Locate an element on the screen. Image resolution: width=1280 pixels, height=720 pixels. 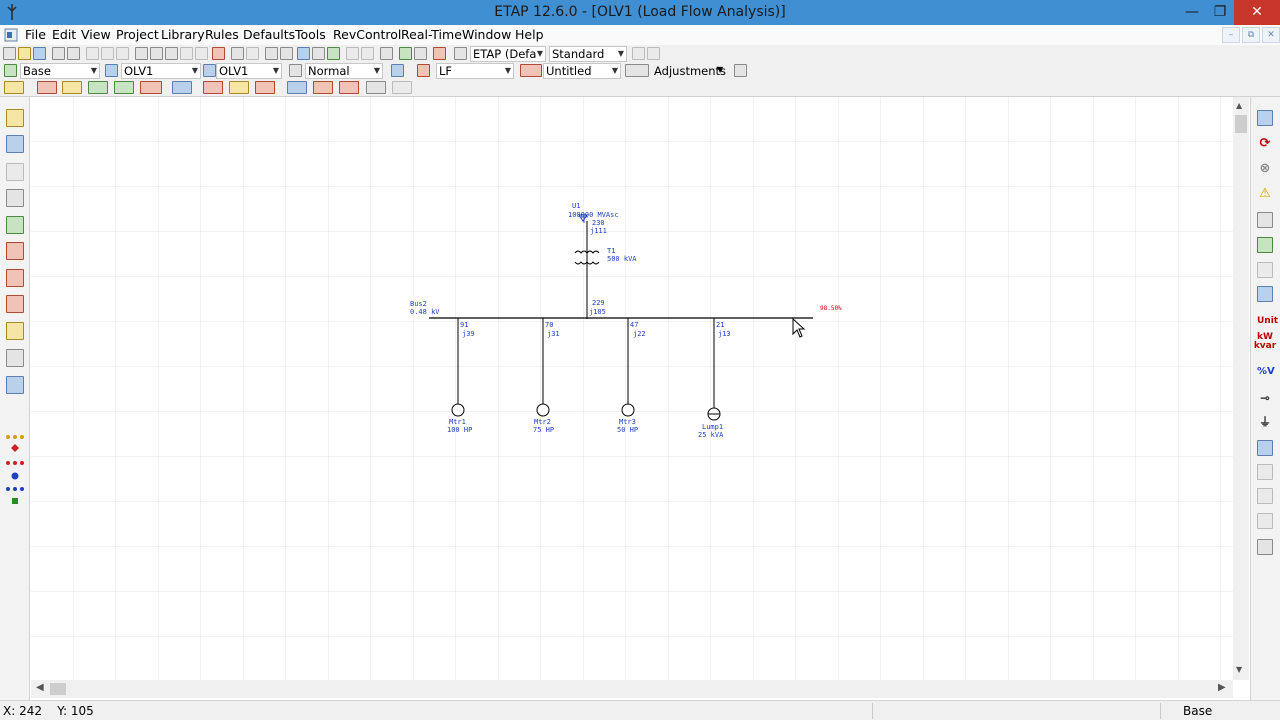
arc-flash-mode-icon is located at coordinates (376, 87).